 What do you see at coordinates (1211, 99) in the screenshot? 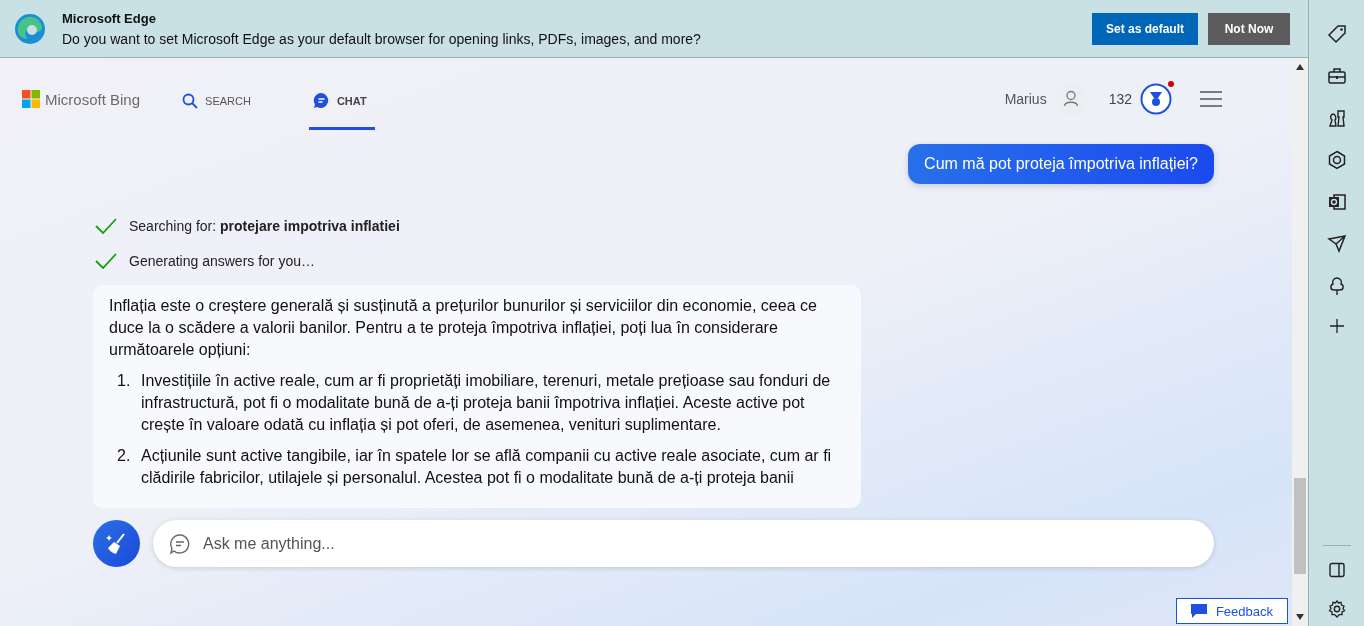
I see `menu-icon` at bounding box center [1211, 99].